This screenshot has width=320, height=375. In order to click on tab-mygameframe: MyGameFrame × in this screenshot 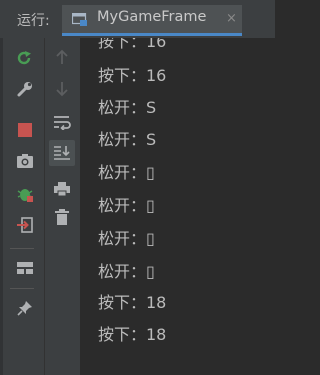, I will do `click(152, 20)`.